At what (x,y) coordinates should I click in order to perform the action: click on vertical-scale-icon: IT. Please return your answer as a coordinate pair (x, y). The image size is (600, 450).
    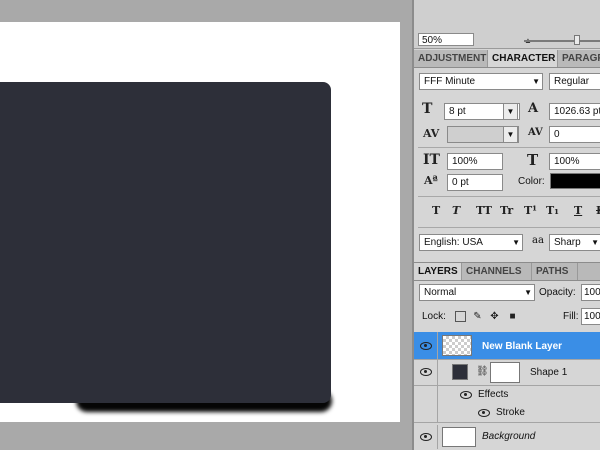
    Looking at the image, I should click on (431, 160).